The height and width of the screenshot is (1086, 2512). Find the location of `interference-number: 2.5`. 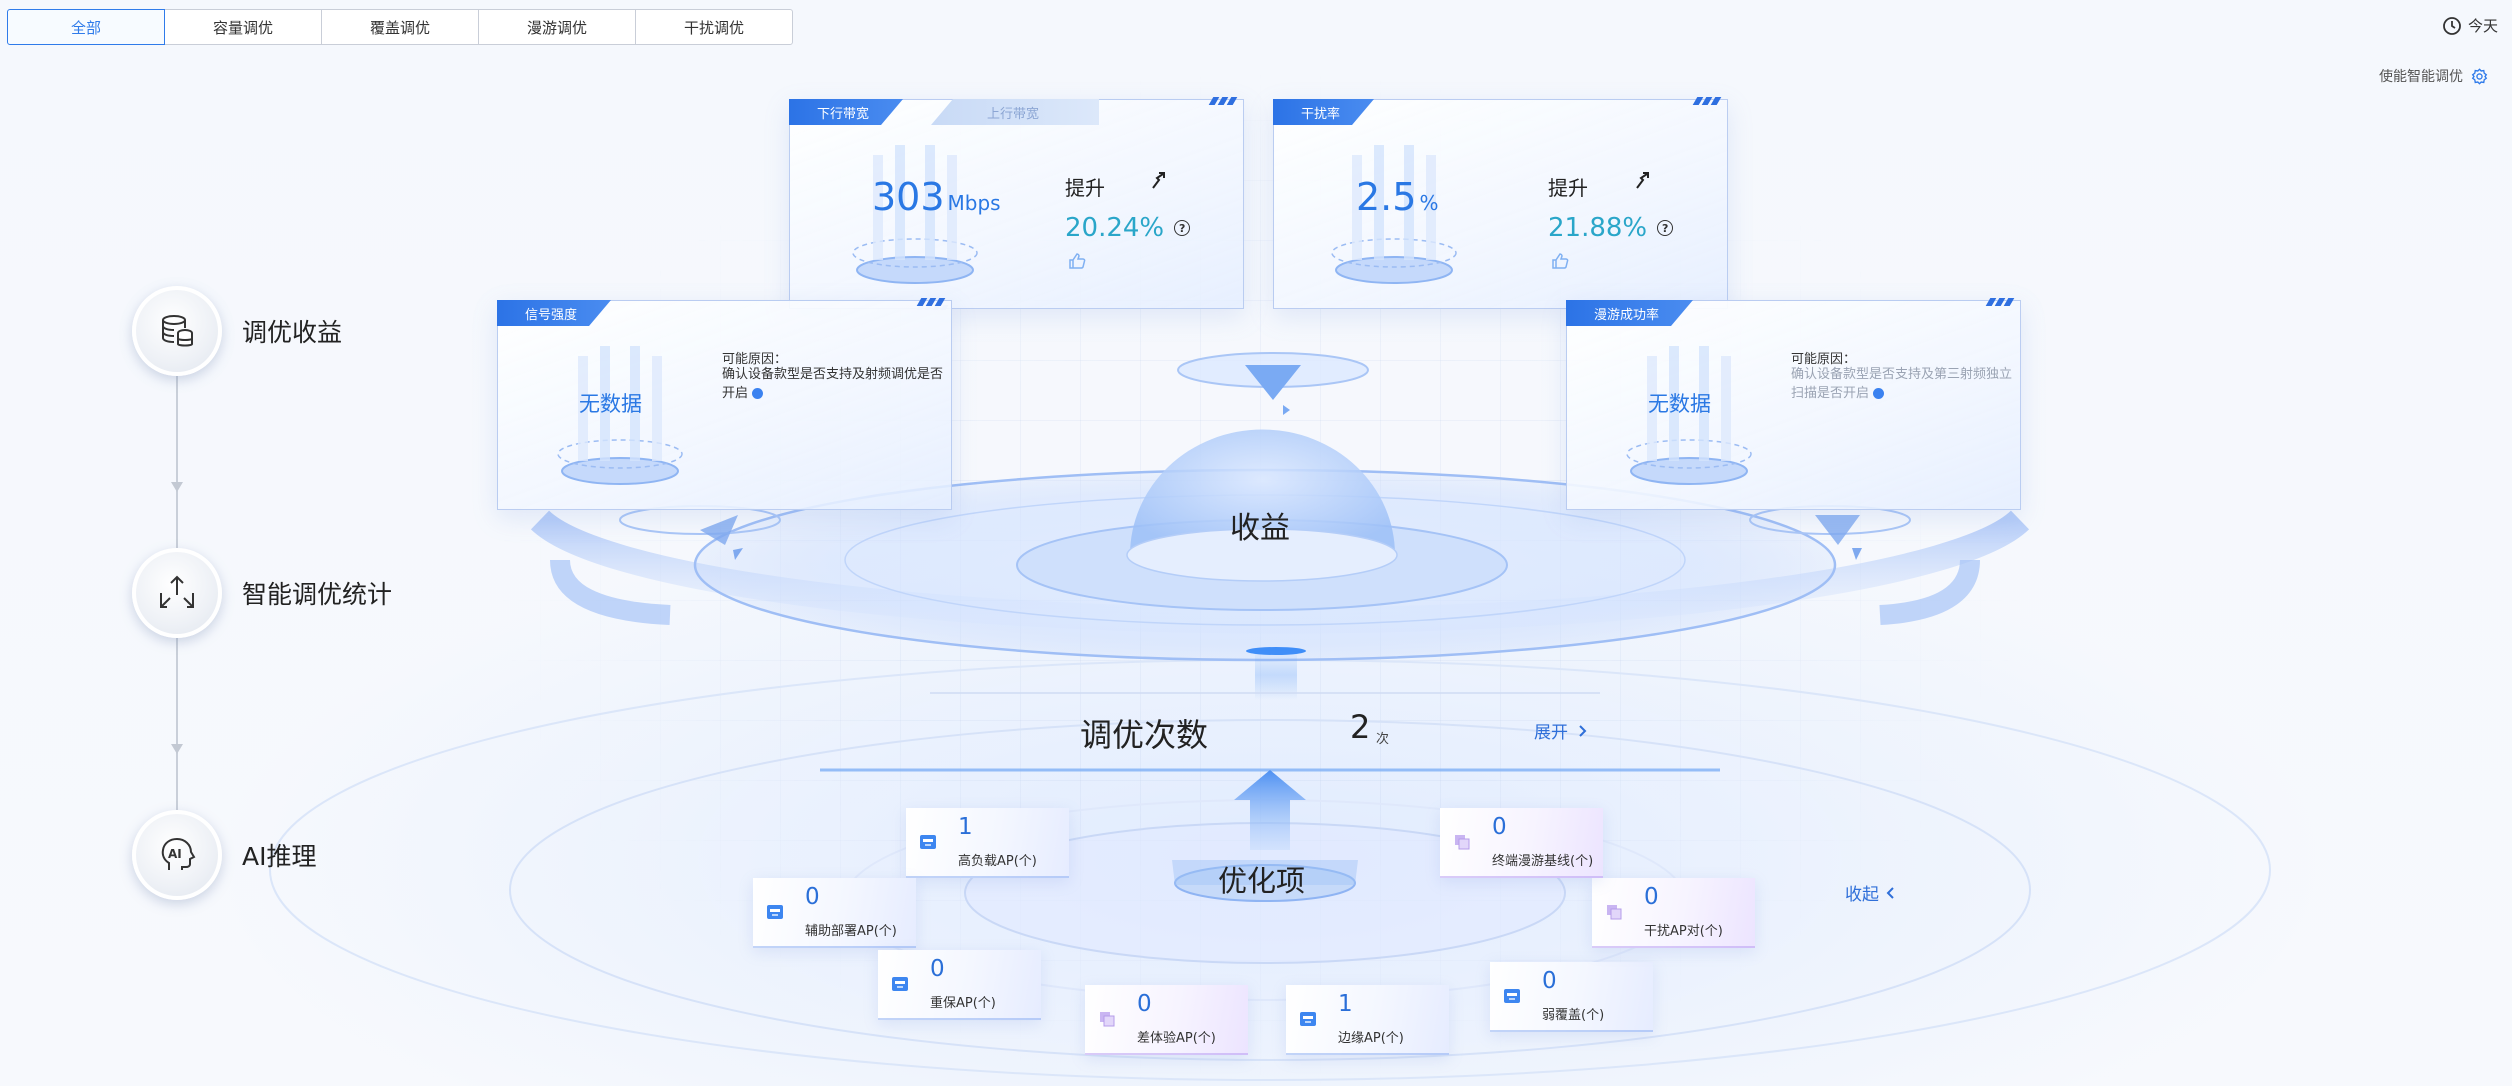

interference-number: 2.5 is located at coordinates (1386, 197).